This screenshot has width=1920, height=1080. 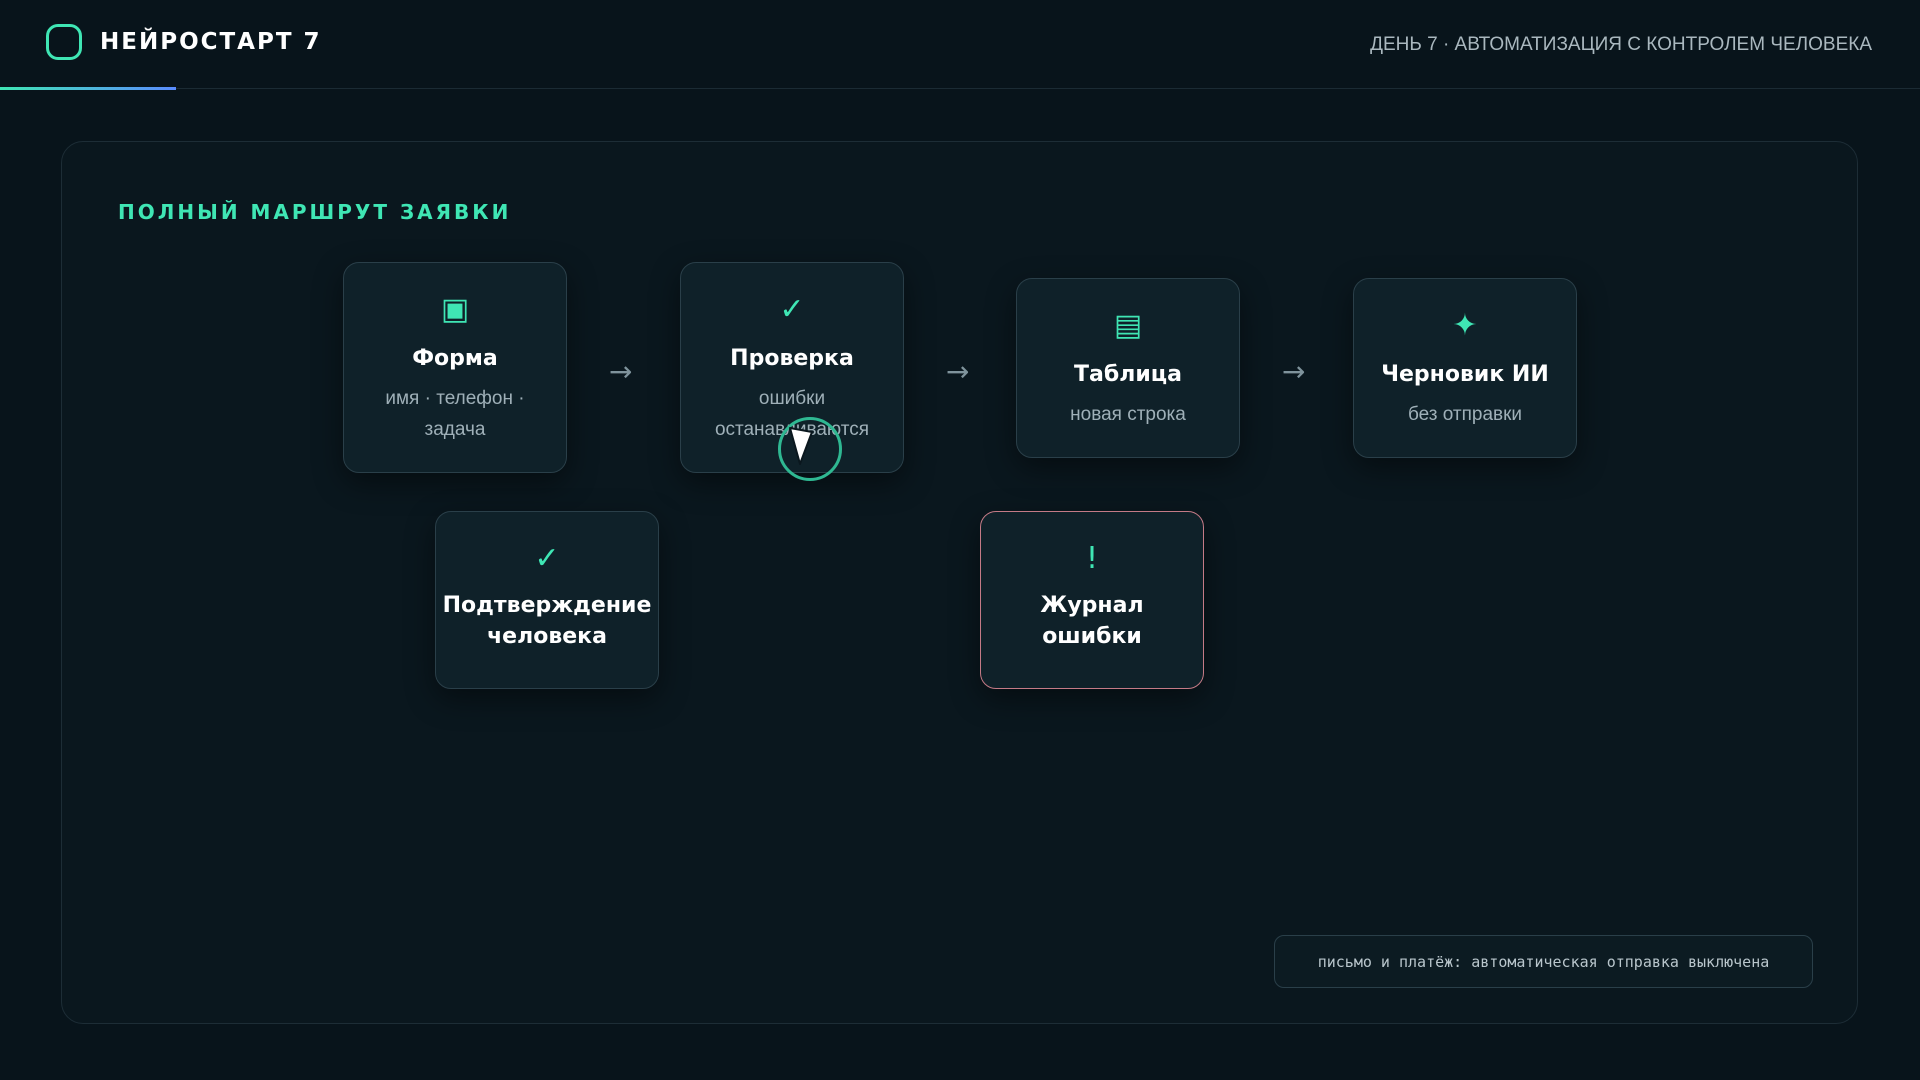 I want to click on node-title: Журнал, so click(x=1092, y=605).